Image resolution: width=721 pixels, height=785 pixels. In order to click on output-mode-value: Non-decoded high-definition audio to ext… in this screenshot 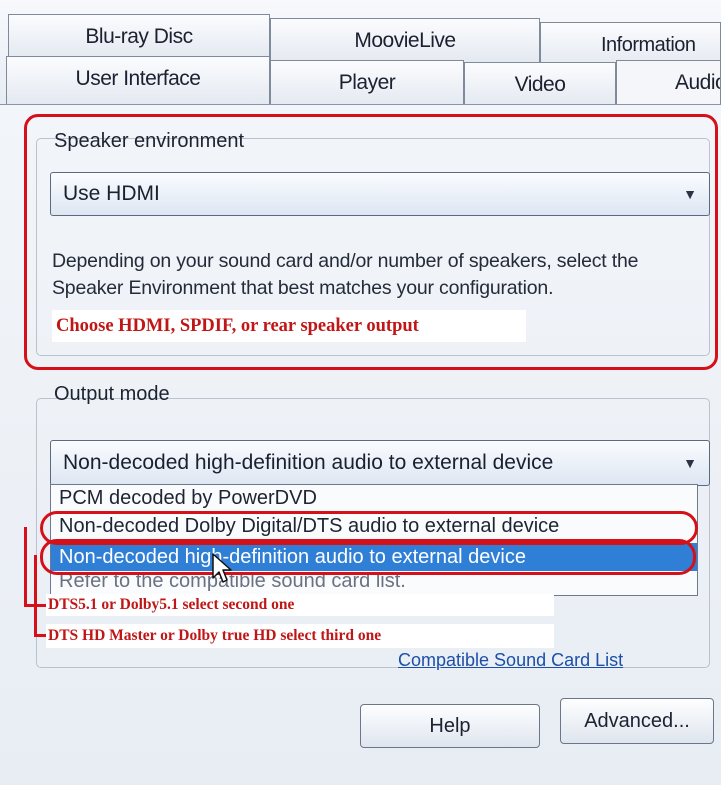, I will do `click(308, 462)`.